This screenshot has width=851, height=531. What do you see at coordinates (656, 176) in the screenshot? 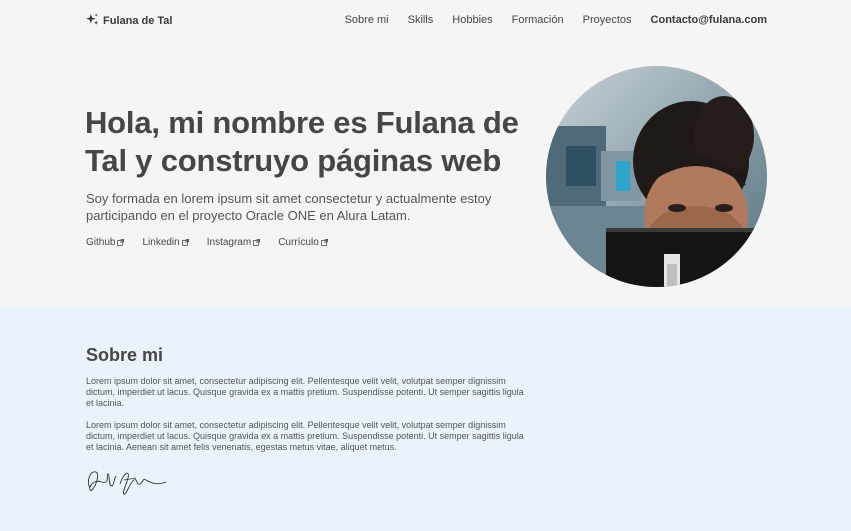
I see `profile-photo` at bounding box center [656, 176].